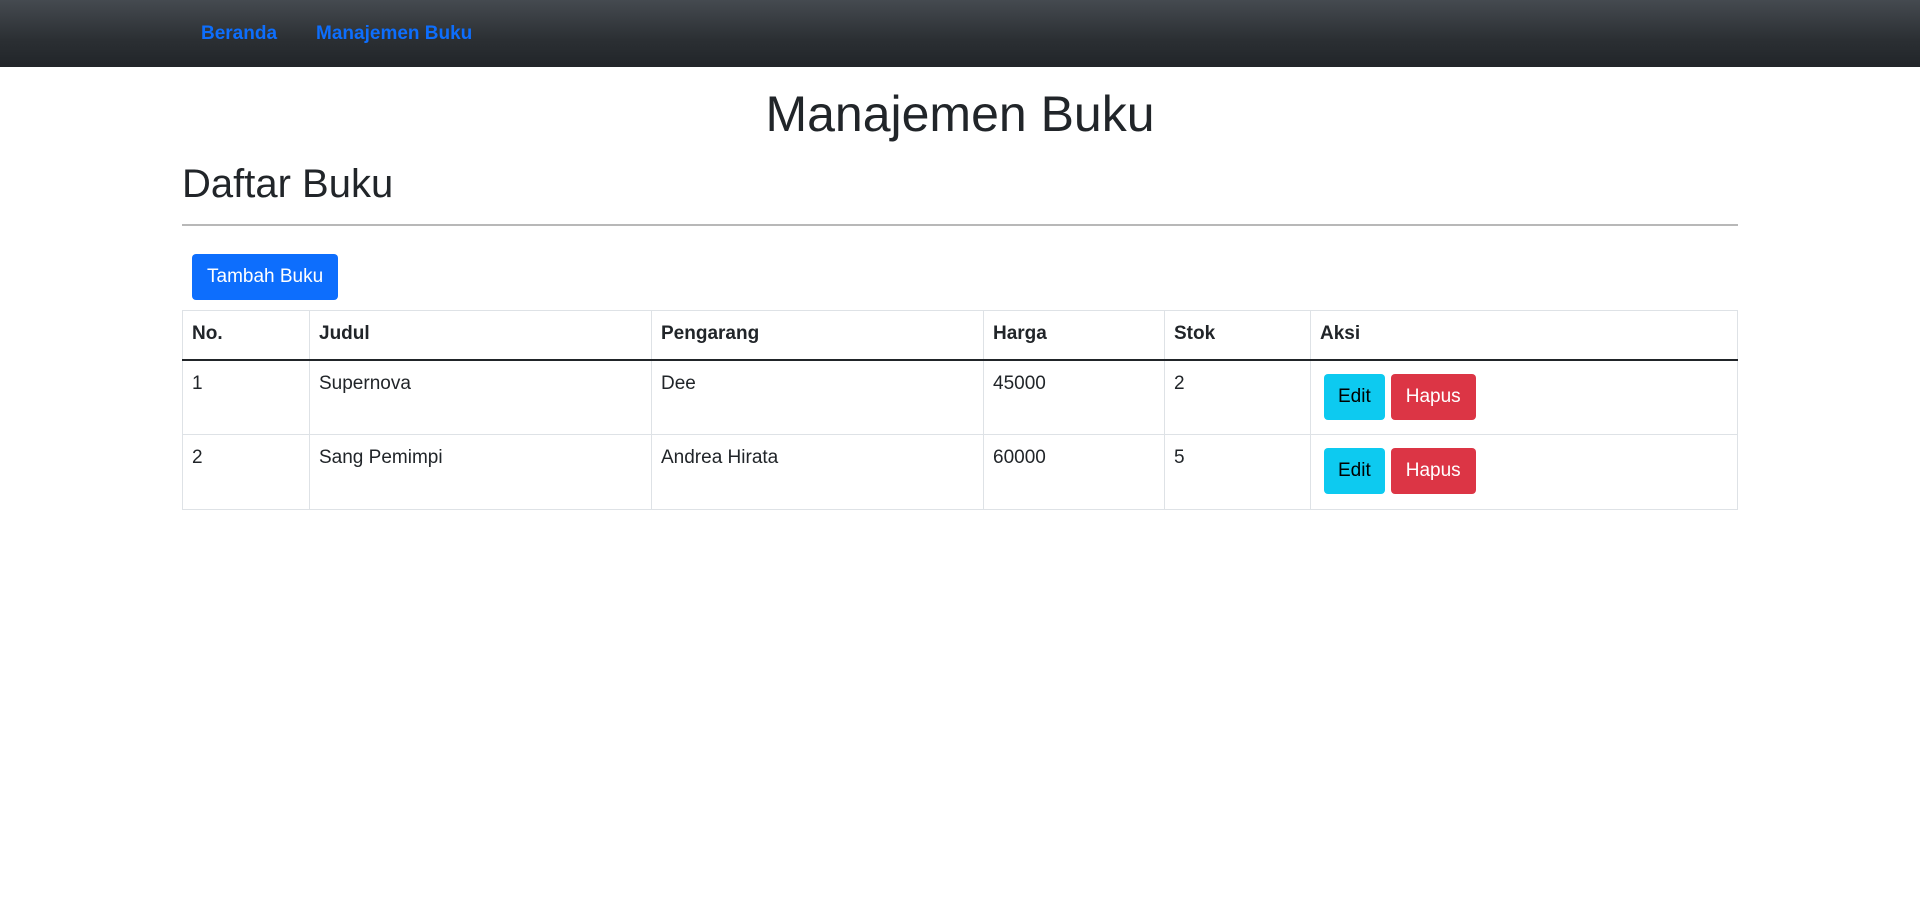 Image resolution: width=1920 pixels, height=907 pixels. I want to click on cell-harga: 60000, so click(1074, 472).